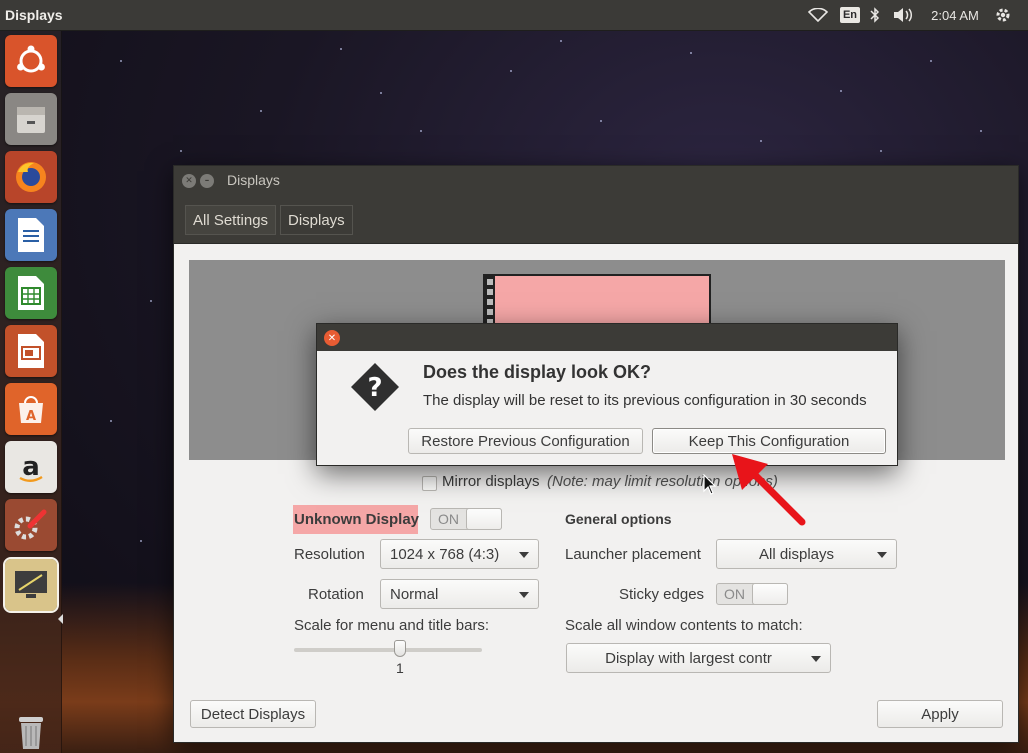 This screenshot has width=1028, height=753. What do you see at coordinates (818, 15) in the screenshot?
I see `wifi-icon` at bounding box center [818, 15].